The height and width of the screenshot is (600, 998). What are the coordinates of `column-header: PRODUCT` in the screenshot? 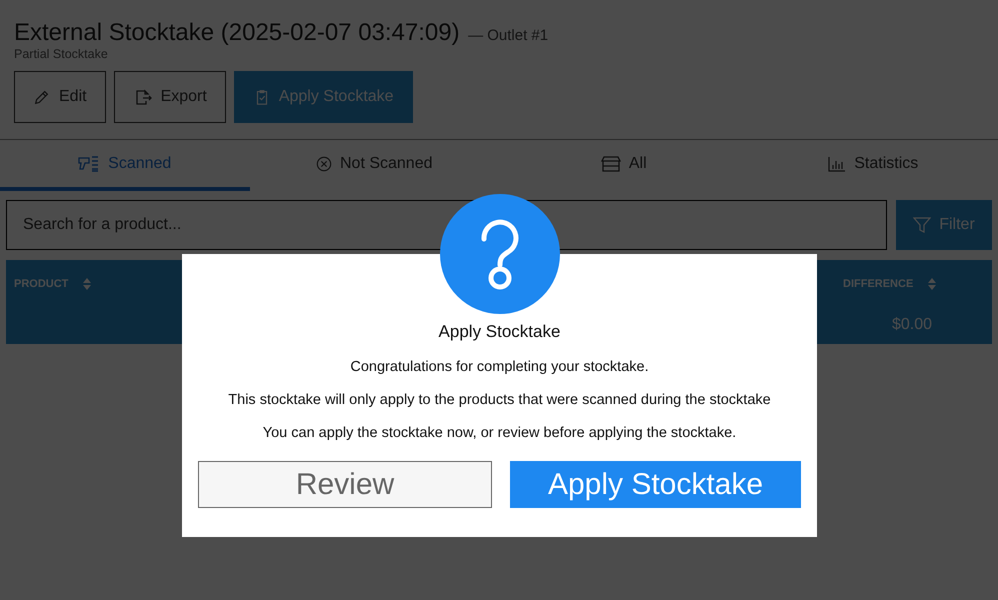 It's located at (41, 284).